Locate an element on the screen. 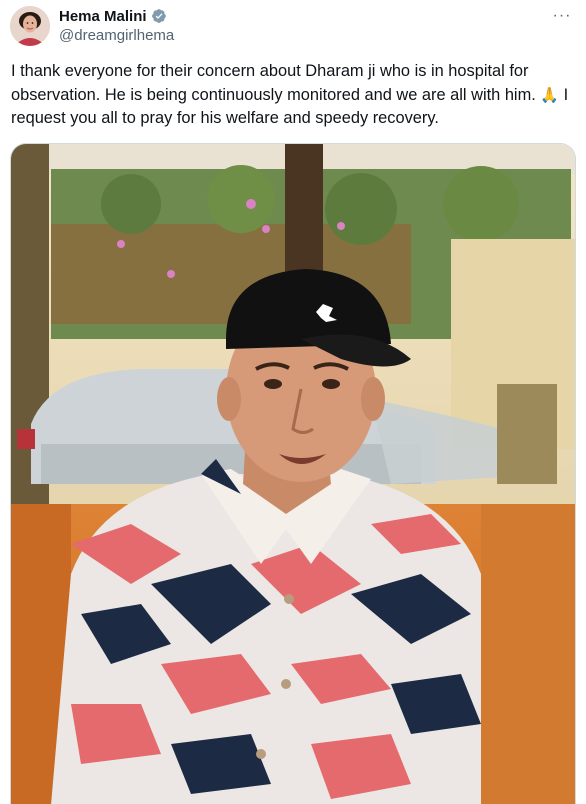  author-handle: @dreamgirlhema is located at coordinates (116, 35).